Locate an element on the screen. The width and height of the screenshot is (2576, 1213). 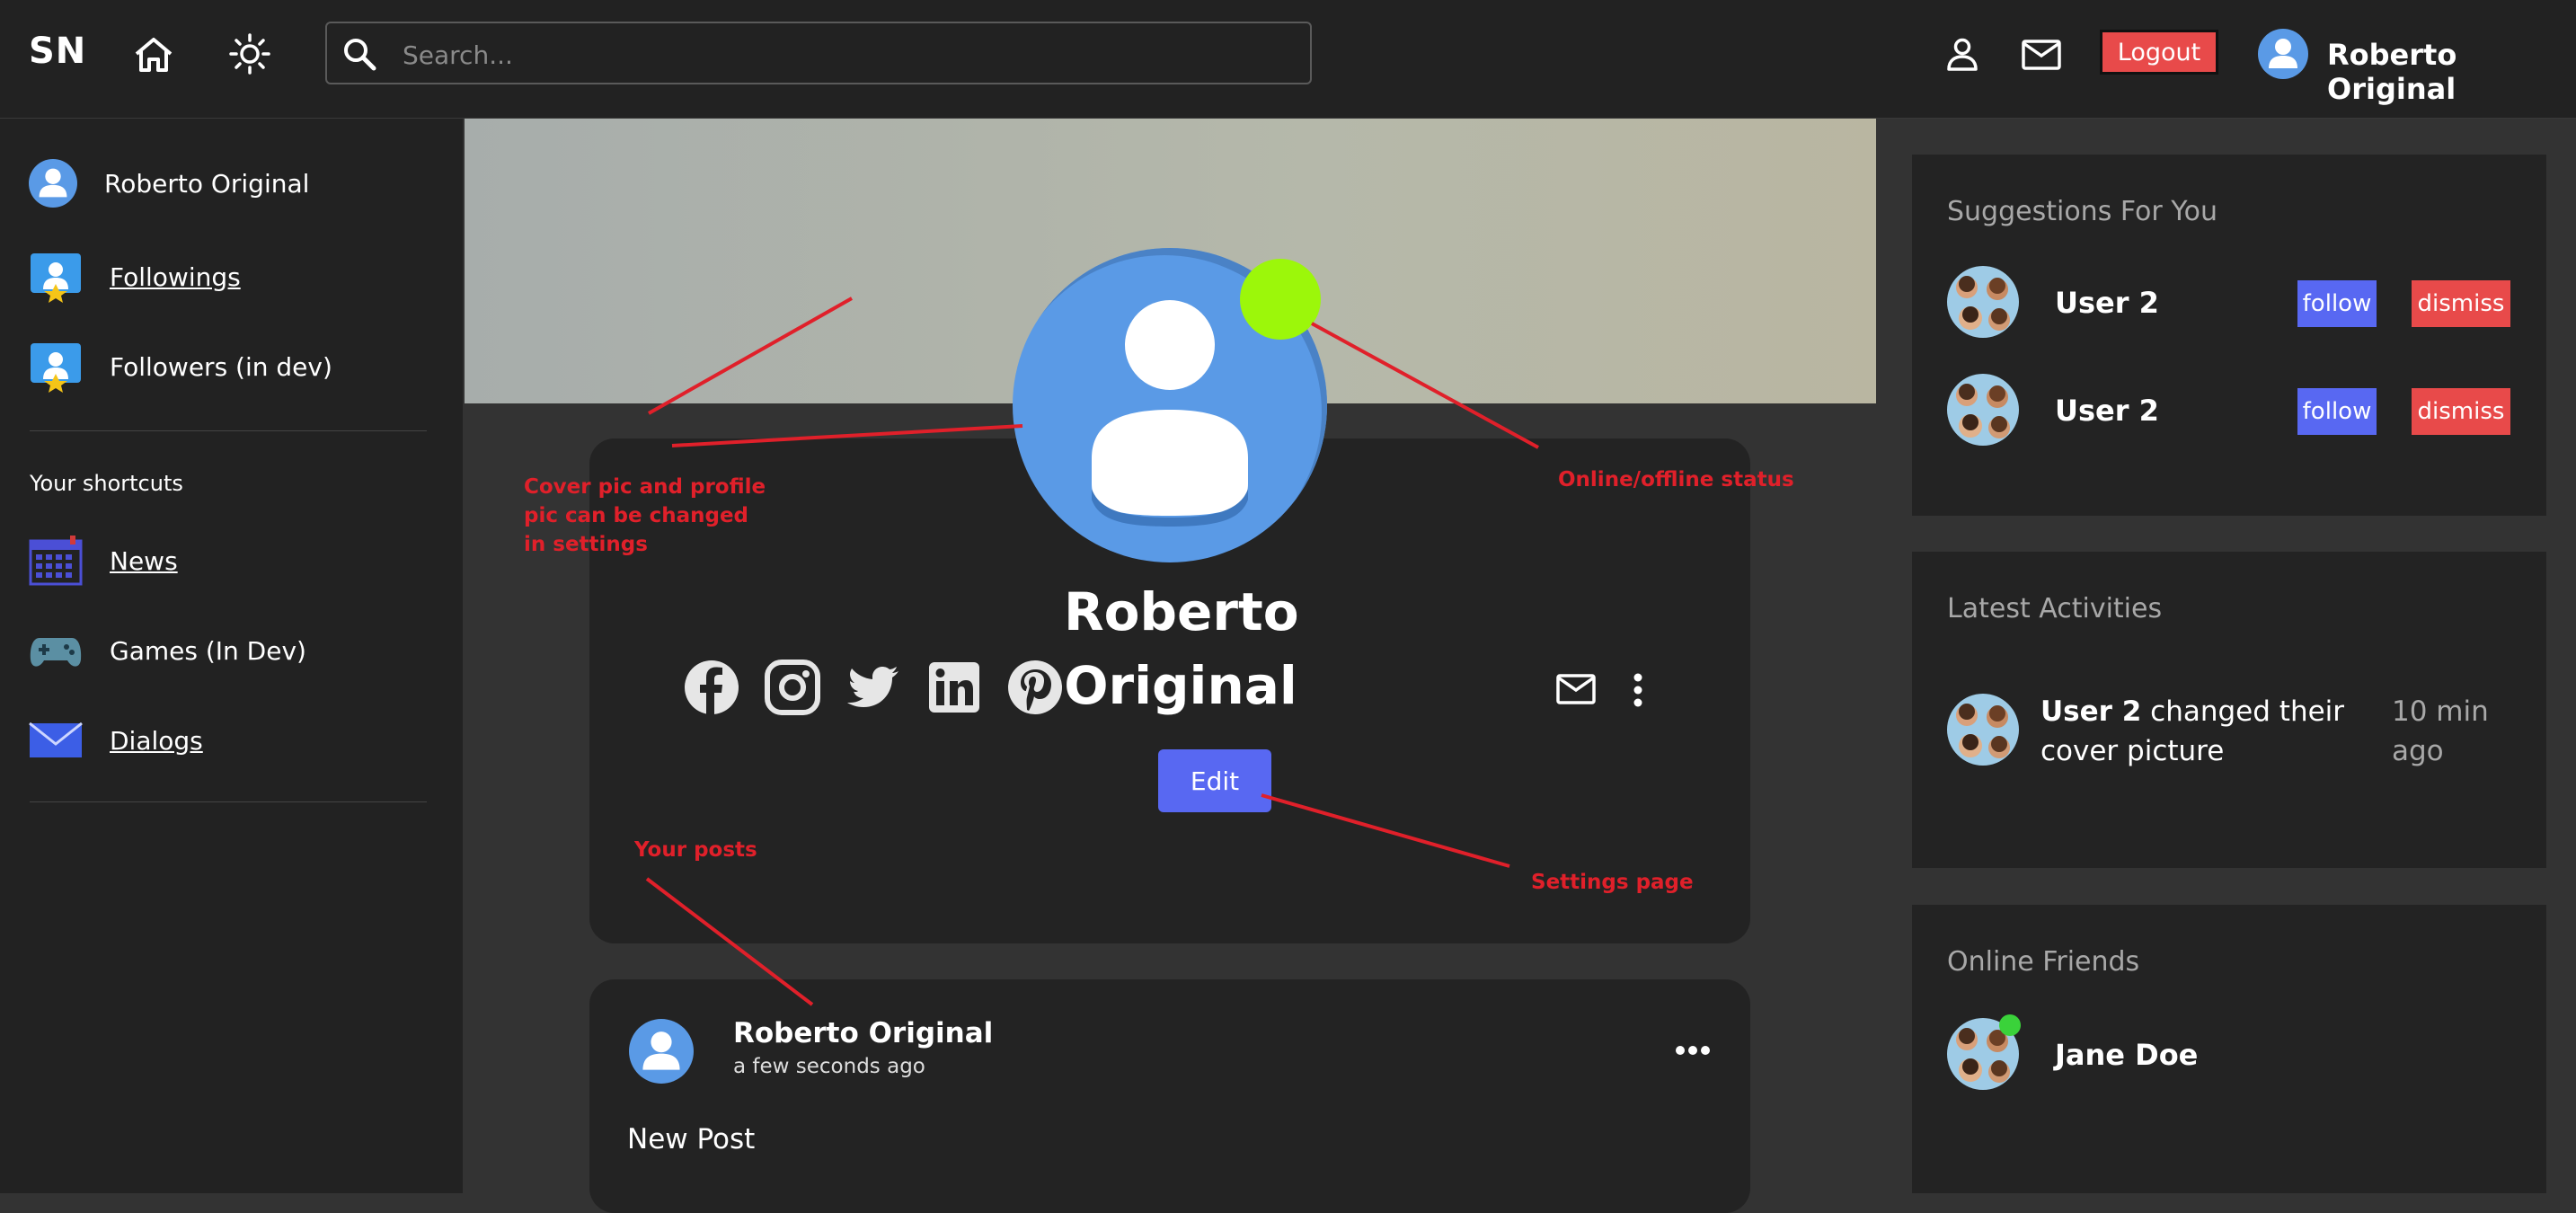
profile-name: Roberto Original is located at coordinates (1182, 648).